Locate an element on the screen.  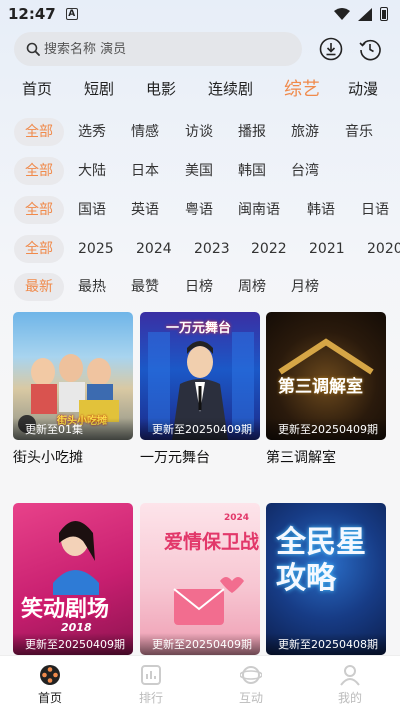
video-card: 街头小吃摊 更新至01集 街头小吃摊 is located at coordinates (73, 389).